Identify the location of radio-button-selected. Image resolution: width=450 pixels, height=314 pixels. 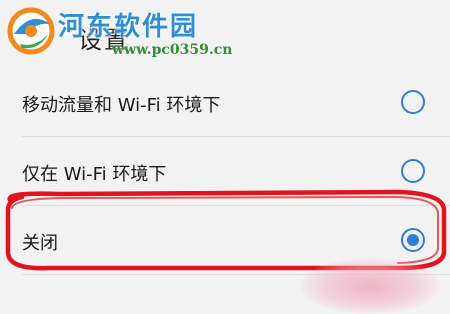
(413, 240).